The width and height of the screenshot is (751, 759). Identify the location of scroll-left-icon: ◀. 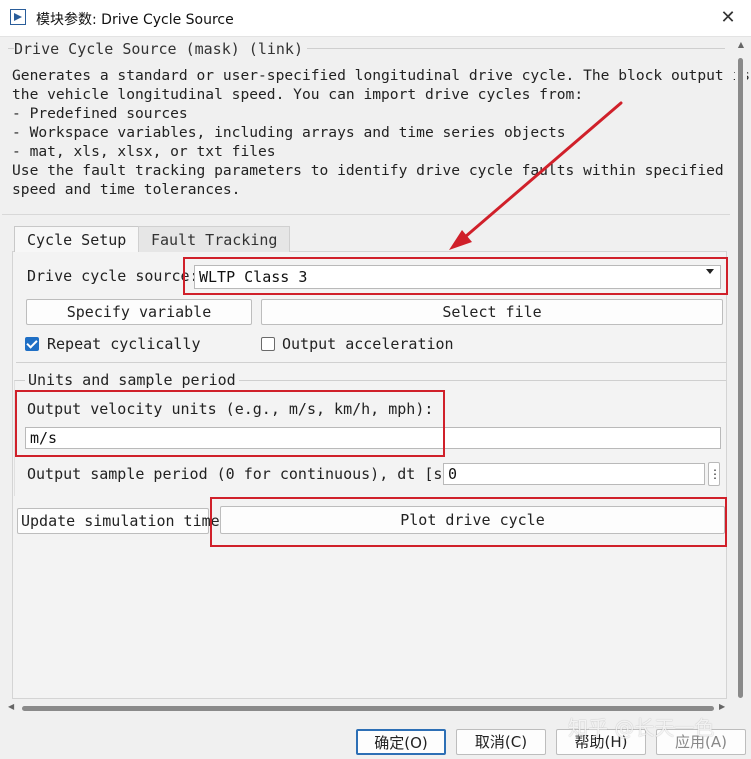
(13, 708).